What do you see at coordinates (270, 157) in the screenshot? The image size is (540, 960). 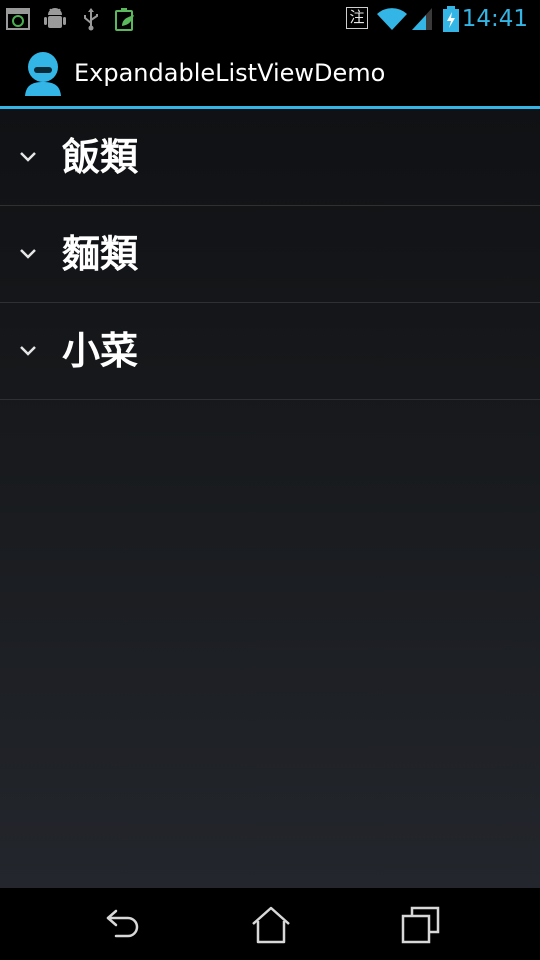 I see `list-group-row: 飯類` at bounding box center [270, 157].